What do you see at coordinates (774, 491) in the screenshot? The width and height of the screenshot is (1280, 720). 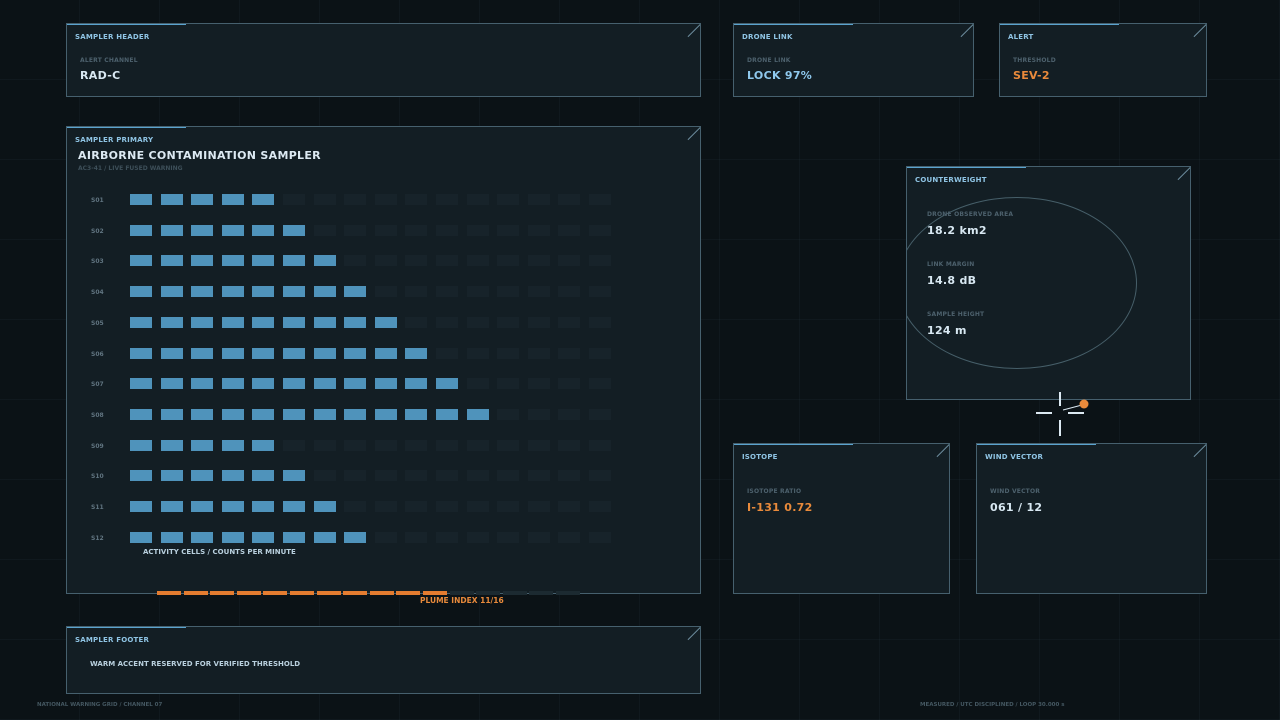 I see `isotope-ratio-label: ISOTOPE RATIO` at bounding box center [774, 491].